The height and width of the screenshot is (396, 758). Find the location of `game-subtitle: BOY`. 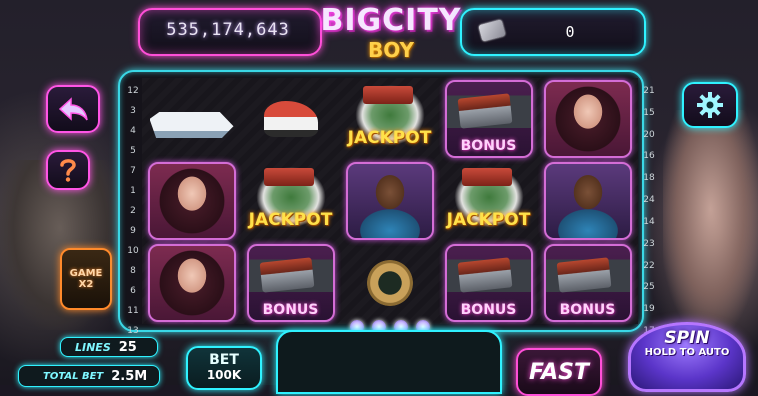

game-subtitle: BOY is located at coordinates (390, 50).